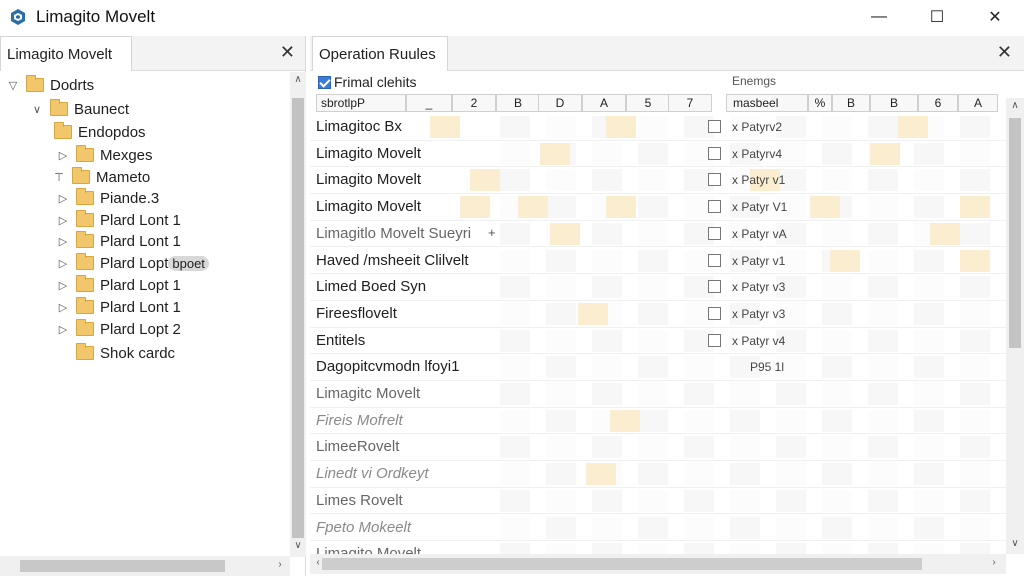 This screenshot has height=576, width=1024. Describe the element at coordinates (37, 109) in the screenshot. I see `expand-chevron-icon: ∨` at that location.